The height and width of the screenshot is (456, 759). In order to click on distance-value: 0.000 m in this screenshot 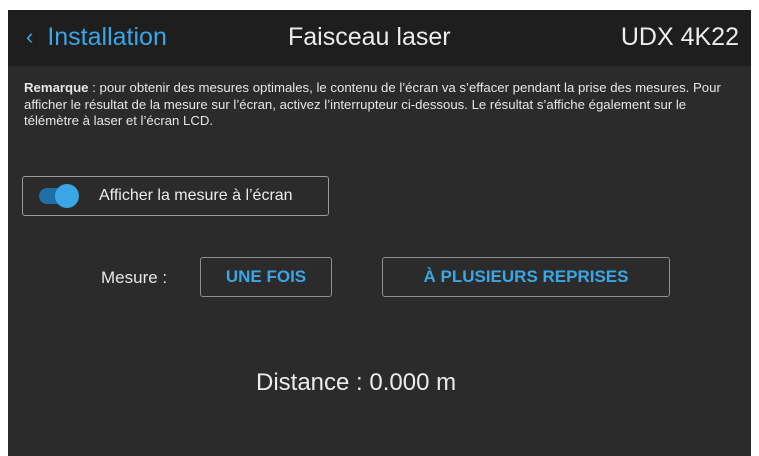, I will do `click(413, 382)`.